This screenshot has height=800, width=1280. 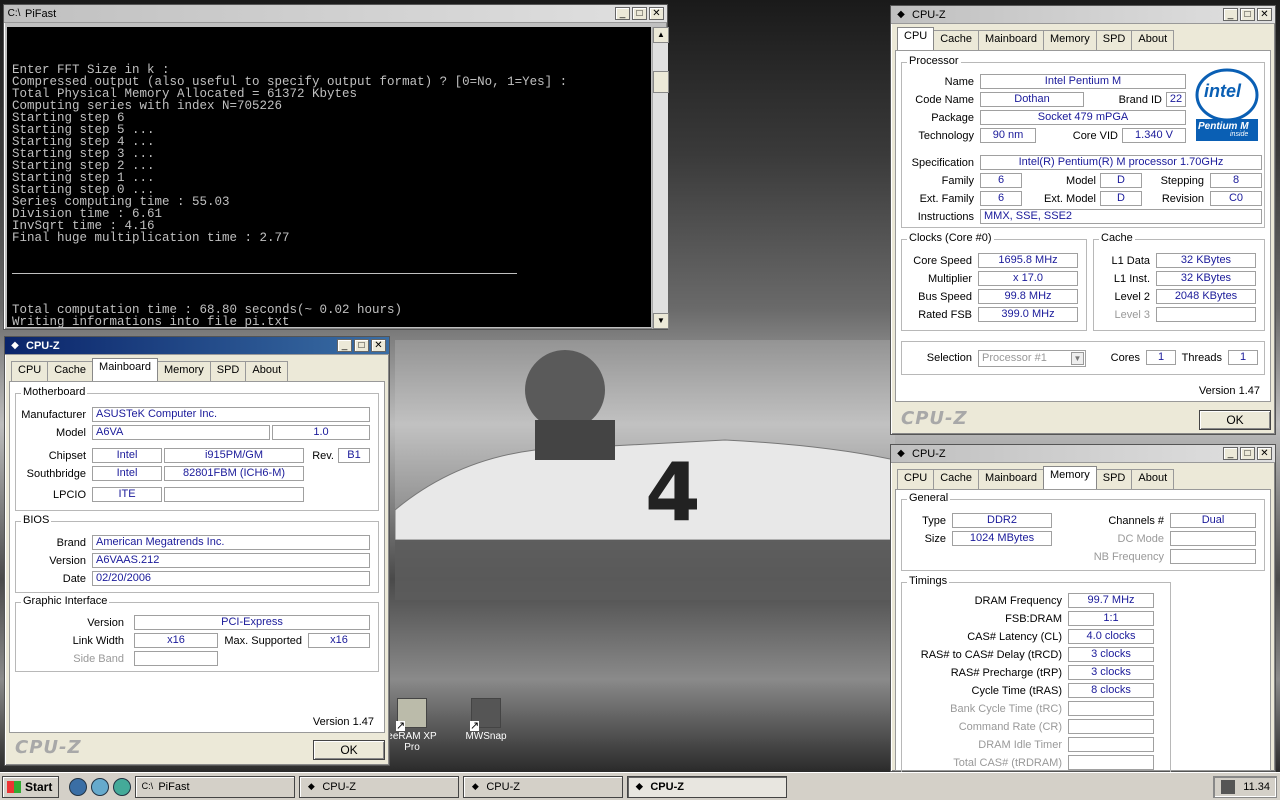 What do you see at coordinates (1125, 358) in the screenshot?
I see `cores-label: Cores` at bounding box center [1125, 358].